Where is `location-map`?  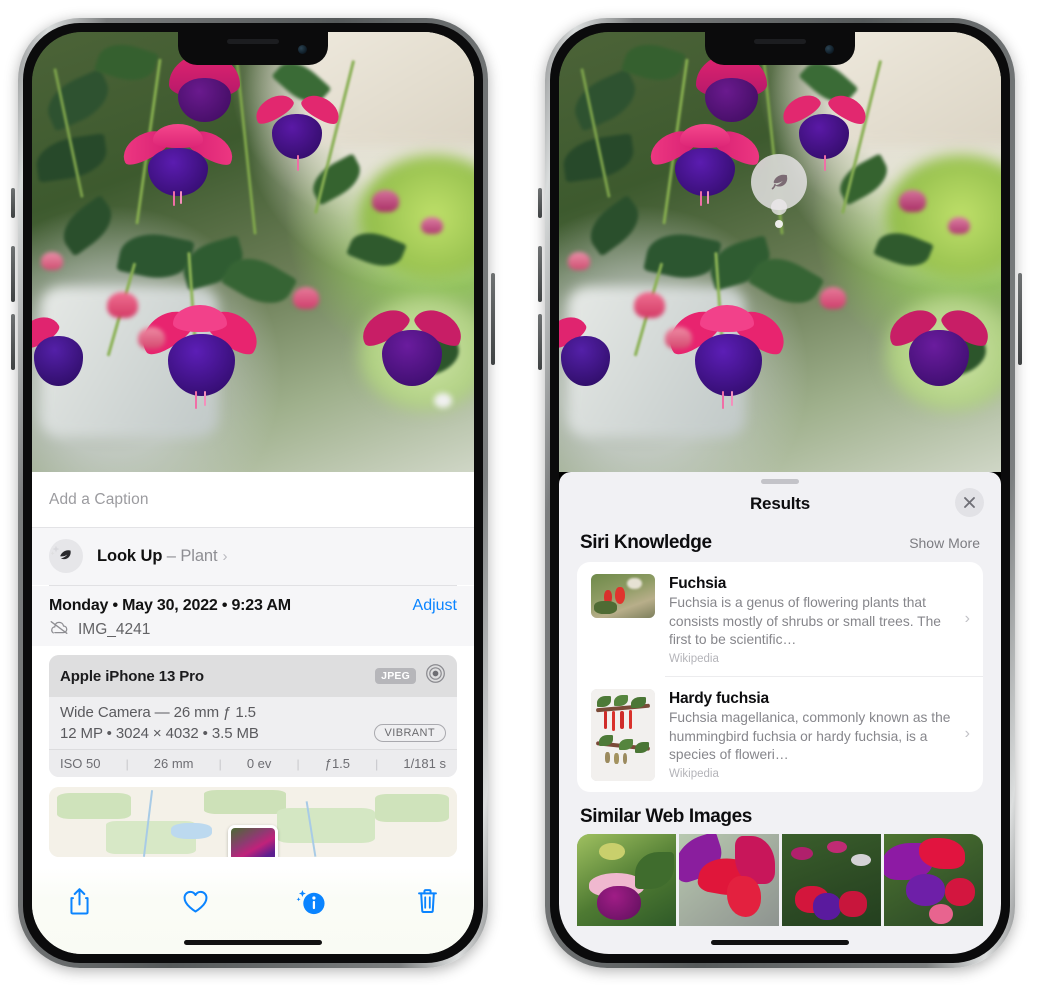
location-map is located at coordinates (253, 822).